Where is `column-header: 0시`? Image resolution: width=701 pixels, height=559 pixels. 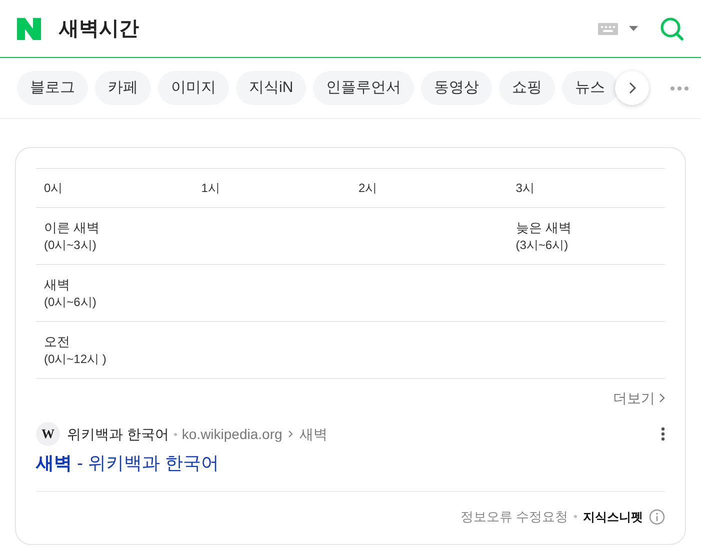 column-header: 0시 is located at coordinates (53, 188).